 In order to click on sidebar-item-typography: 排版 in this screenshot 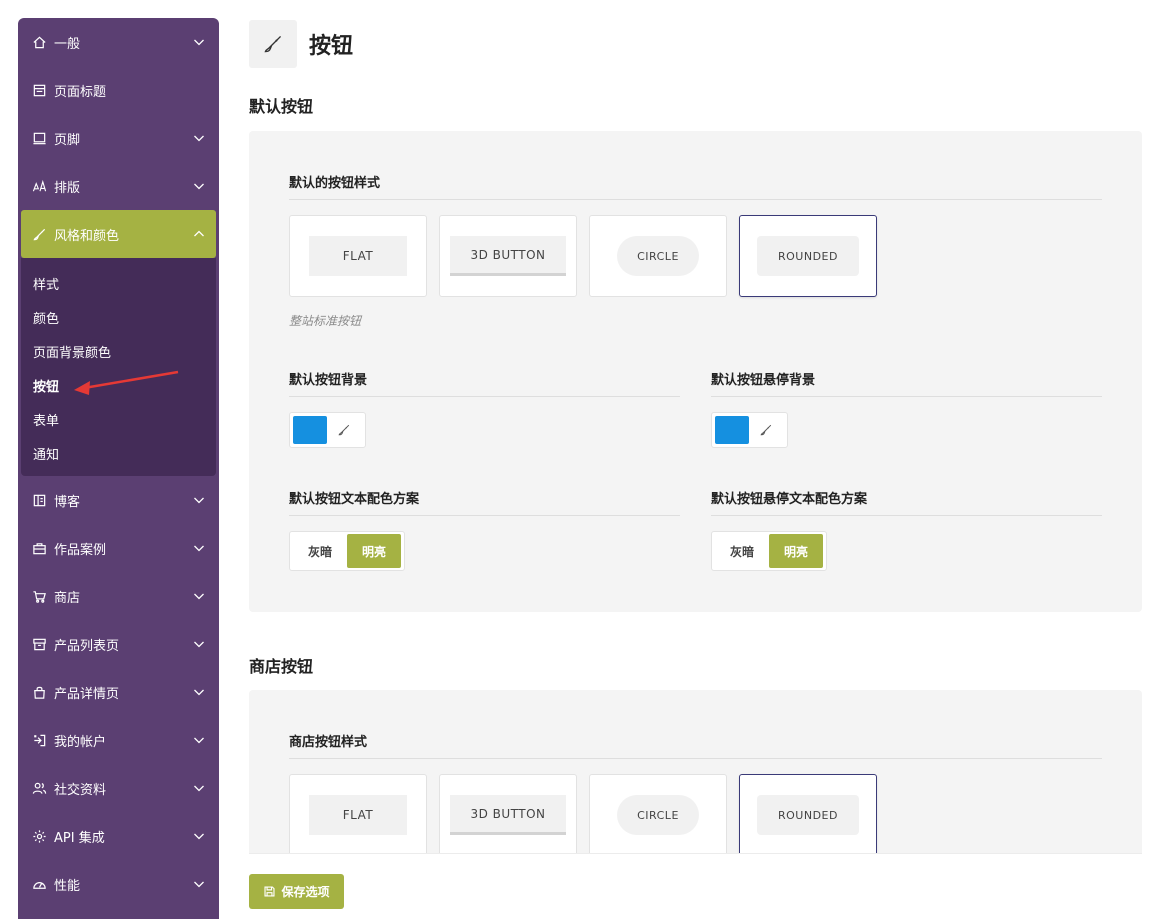, I will do `click(118, 186)`.